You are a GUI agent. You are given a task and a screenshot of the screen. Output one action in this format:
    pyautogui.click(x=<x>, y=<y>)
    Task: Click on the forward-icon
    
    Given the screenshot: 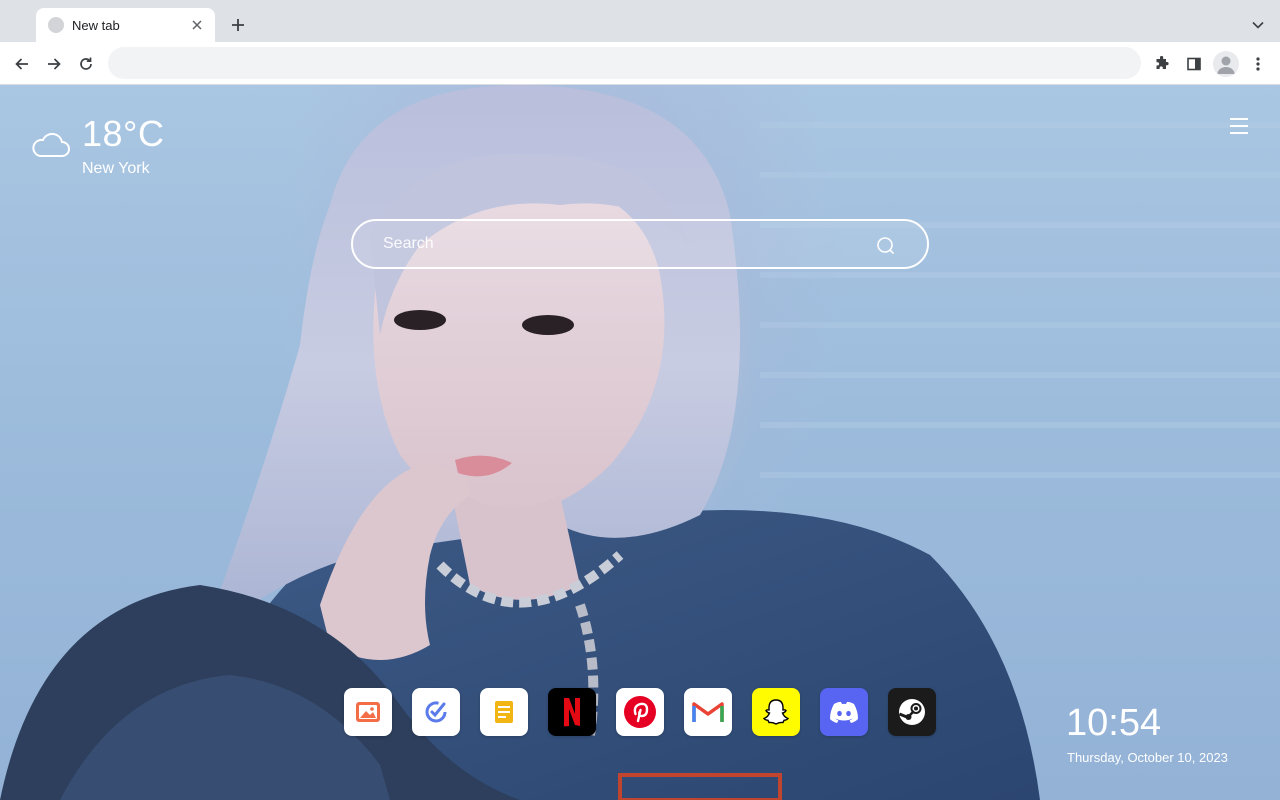 What is the action you would take?
    pyautogui.click(x=54, y=64)
    